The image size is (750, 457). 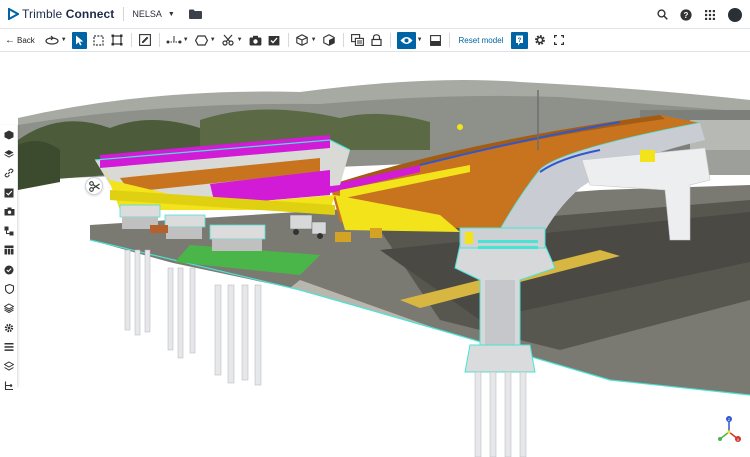 I want to click on visibility-icon, so click(x=406, y=40).